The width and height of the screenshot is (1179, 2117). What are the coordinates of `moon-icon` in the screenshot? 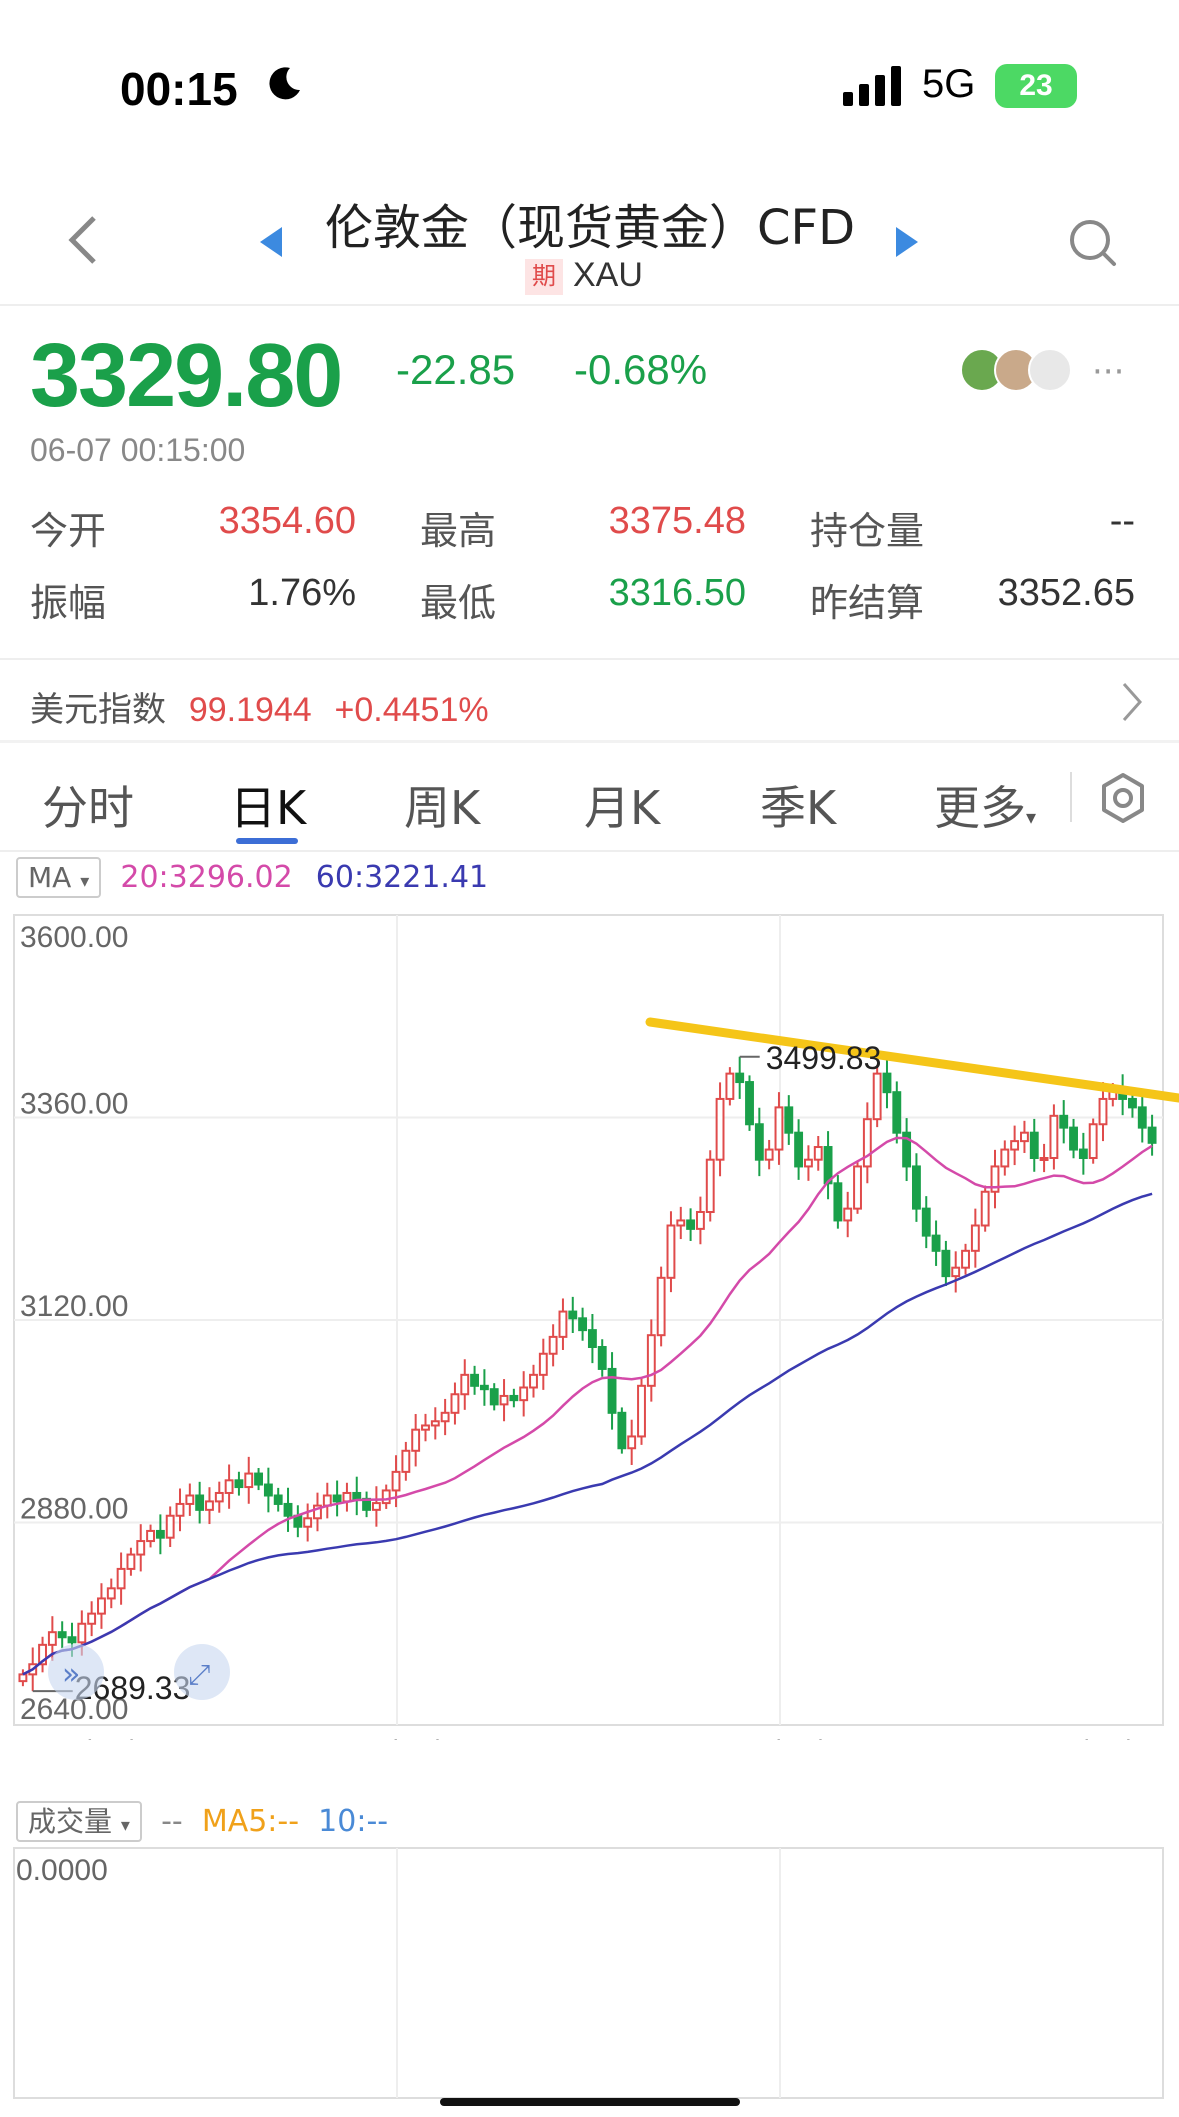 It's located at (284, 83).